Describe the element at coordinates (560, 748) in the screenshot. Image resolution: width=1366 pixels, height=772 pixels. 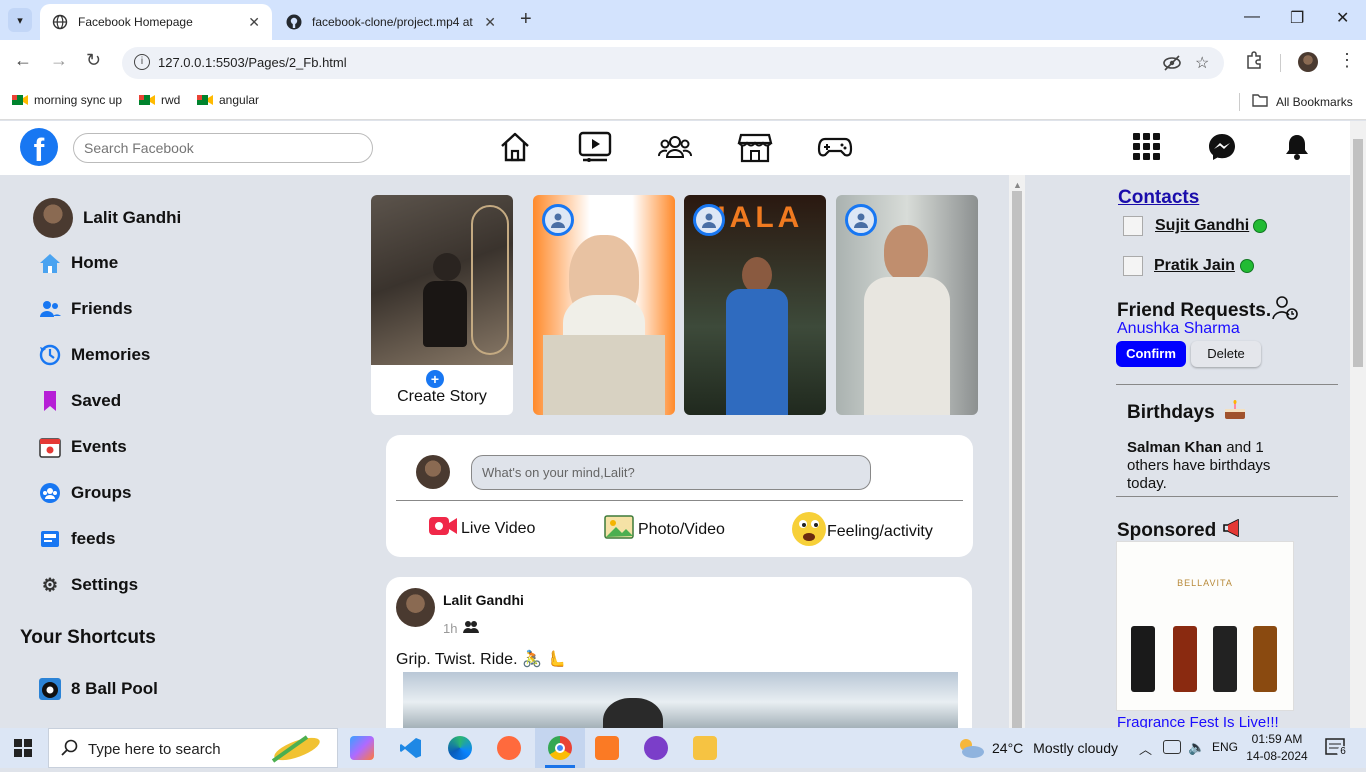
I see `chrome-taskbar-active` at that location.